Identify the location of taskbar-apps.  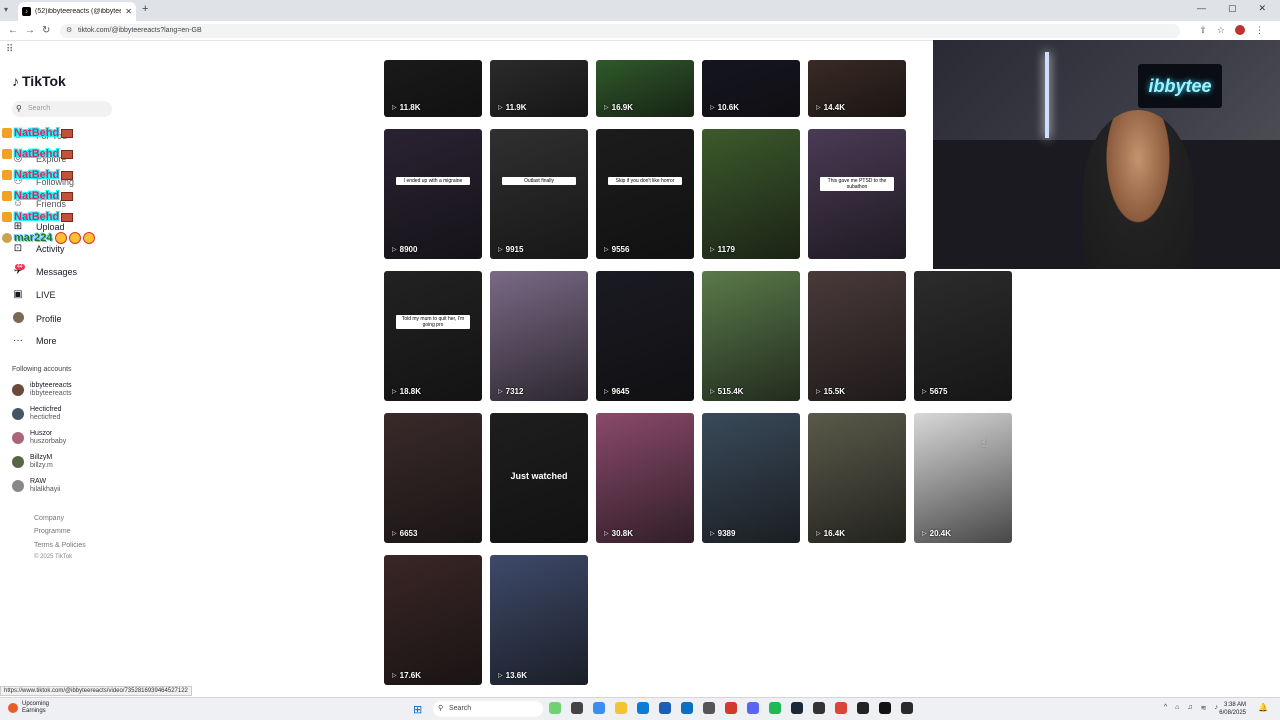
(731, 708).